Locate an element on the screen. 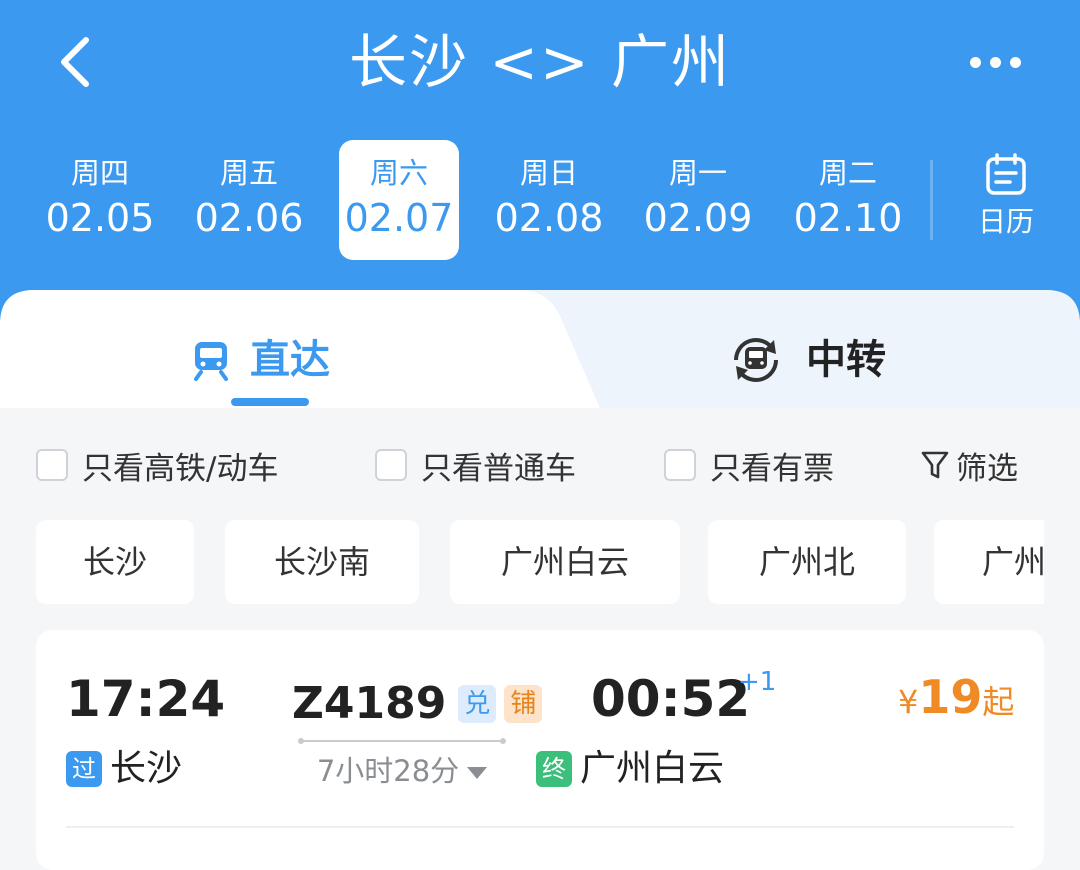 The image size is (1080, 870). filter-high-speed: 只看高铁/动车 is located at coordinates (157, 465).